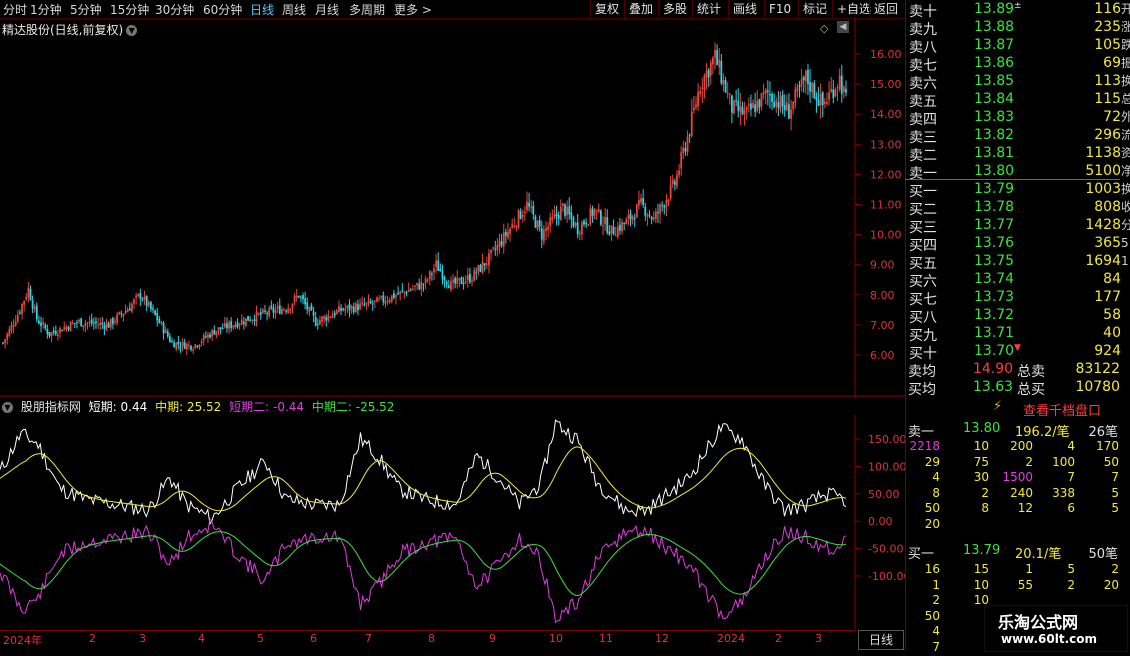 The height and width of the screenshot is (656, 1130). Describe the element at coordinates (1018, 100) in the screenshot. I see `ask-row: 卖五 13.84 115` at that location.